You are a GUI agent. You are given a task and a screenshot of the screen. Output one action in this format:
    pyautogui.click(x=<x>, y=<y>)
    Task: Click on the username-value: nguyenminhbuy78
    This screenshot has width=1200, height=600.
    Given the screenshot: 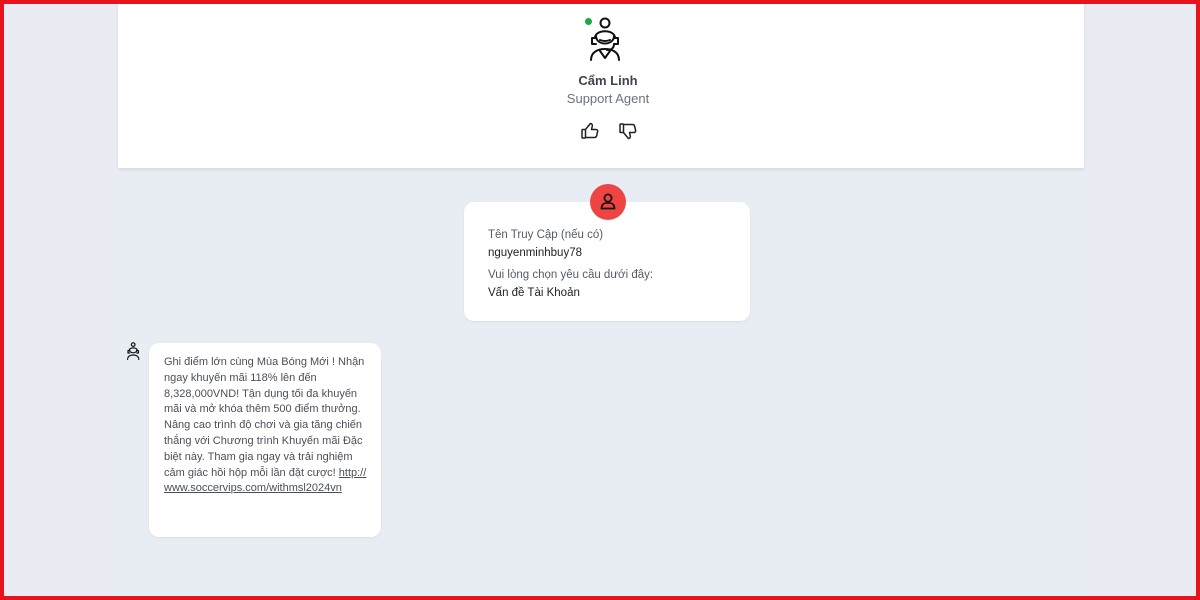 What is the action you would take?
    pyautogui.click(x=535, y=253)
    